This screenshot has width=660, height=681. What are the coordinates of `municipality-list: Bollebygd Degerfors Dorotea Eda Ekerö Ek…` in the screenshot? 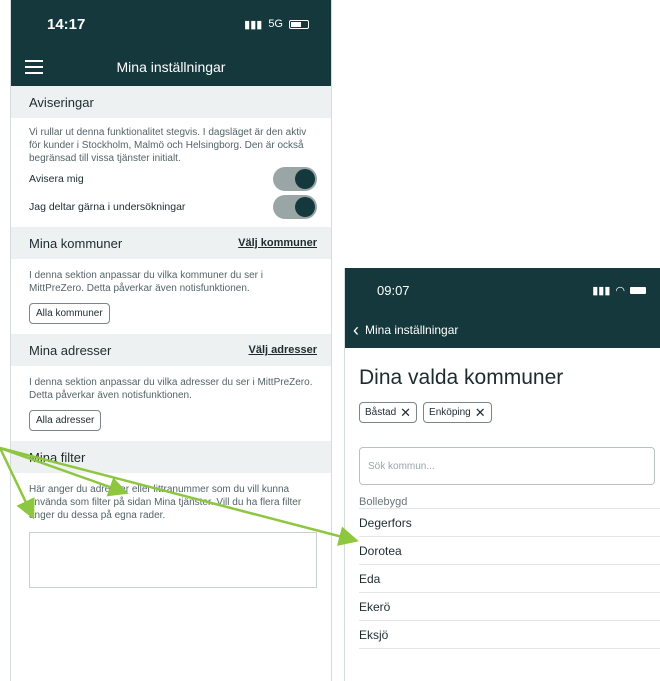 It's located at (509, 572).